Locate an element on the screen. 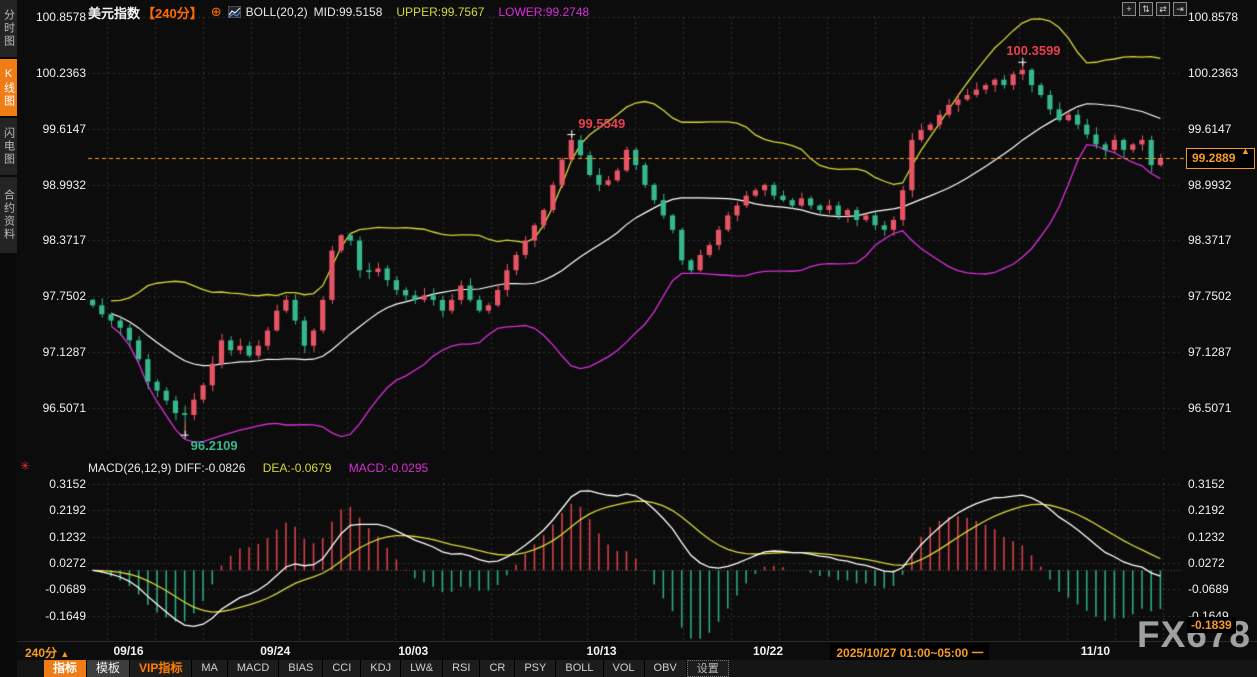  macd-tick-right: 0.1232 is located at coordinates (1206, 536).